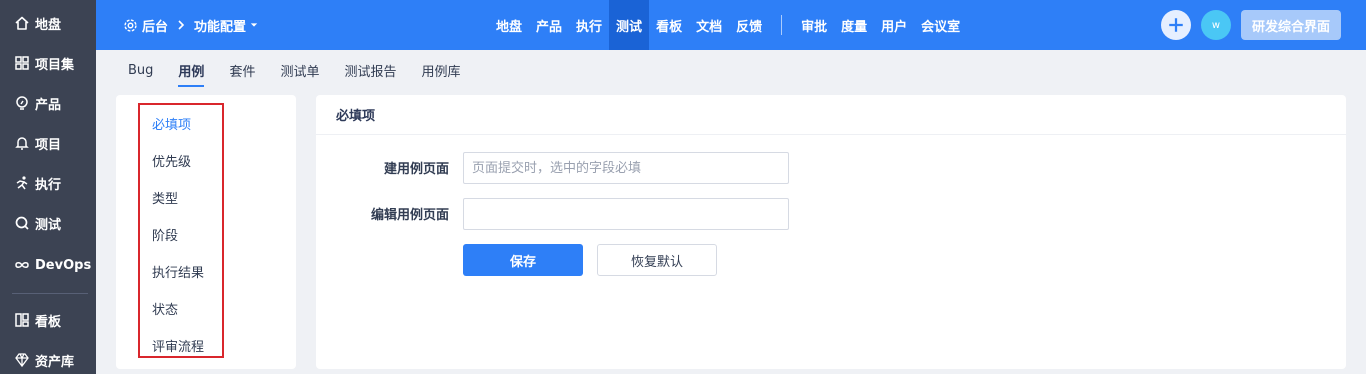 This screenshot has height=374, width=1366. Describe the element at coordinates (21, 360) in the screenshot. I see `diamond-icon` at that location.